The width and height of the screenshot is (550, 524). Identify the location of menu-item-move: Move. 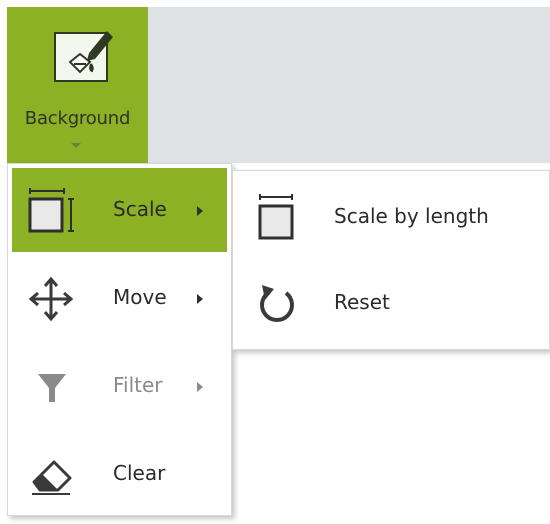
(119, 298).